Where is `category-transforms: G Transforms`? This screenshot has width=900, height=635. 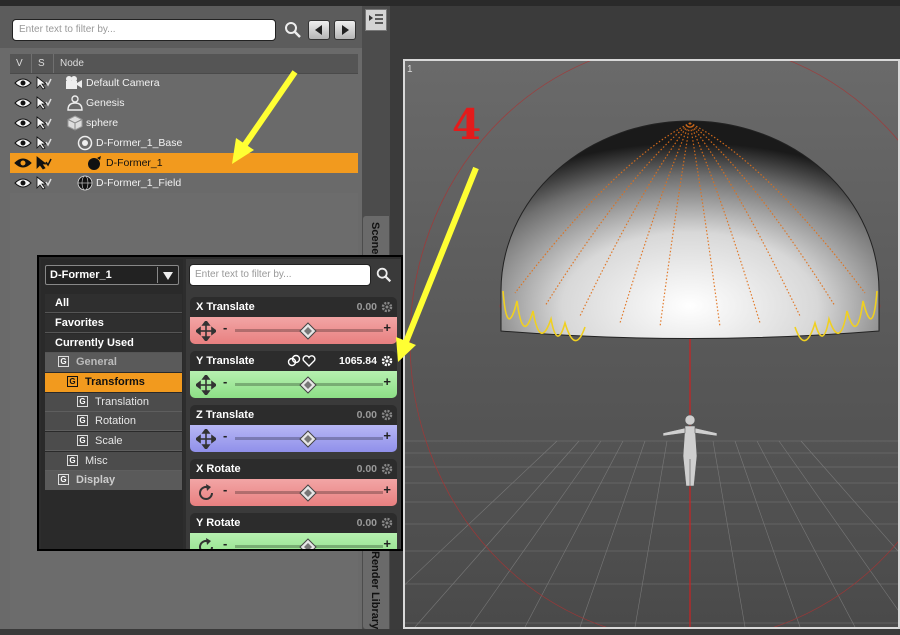
category-transforms: G Transforms is located at coordinates (113, 382).